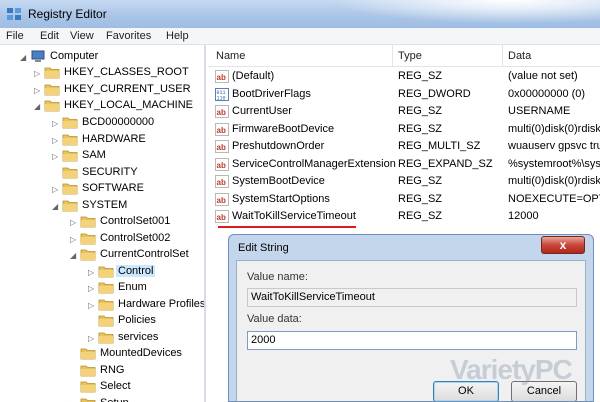 This screenshot has height=402, width=600. What do you see at coordinates (300, 14) in the screenshot?
I see `title-bar: Registry Editor` at bounding box center [300, 14].